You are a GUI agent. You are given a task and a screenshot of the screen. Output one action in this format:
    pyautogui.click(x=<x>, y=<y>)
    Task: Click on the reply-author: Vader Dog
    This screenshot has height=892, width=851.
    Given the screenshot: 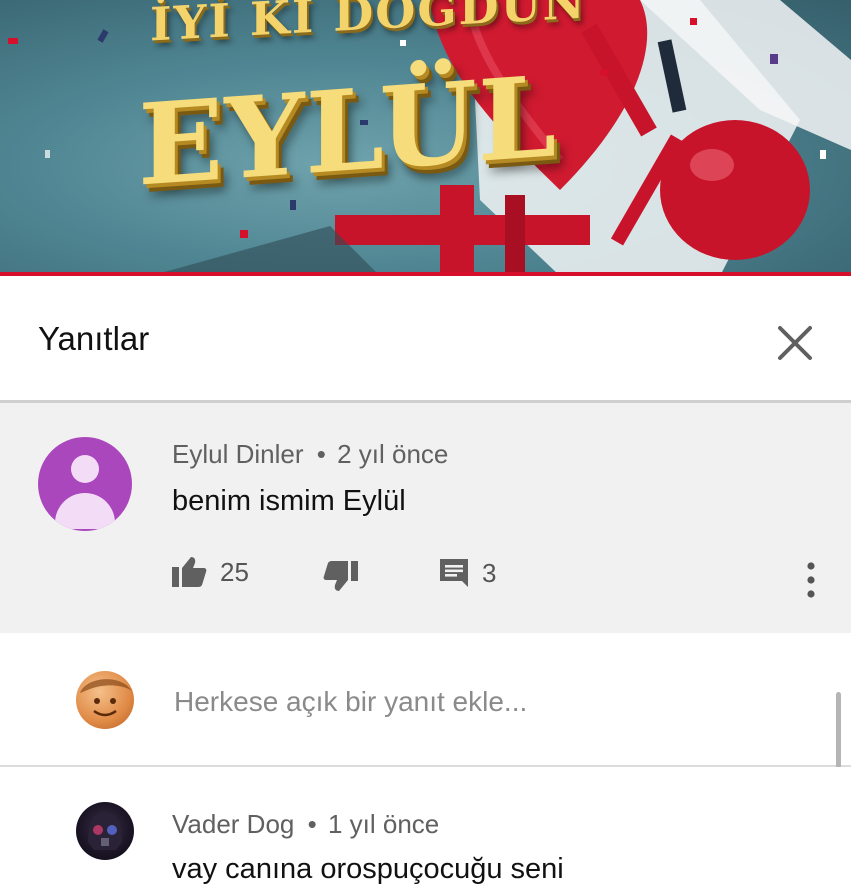 What is the action you would take?
    pyautogui.click(x=233, y=824)
    